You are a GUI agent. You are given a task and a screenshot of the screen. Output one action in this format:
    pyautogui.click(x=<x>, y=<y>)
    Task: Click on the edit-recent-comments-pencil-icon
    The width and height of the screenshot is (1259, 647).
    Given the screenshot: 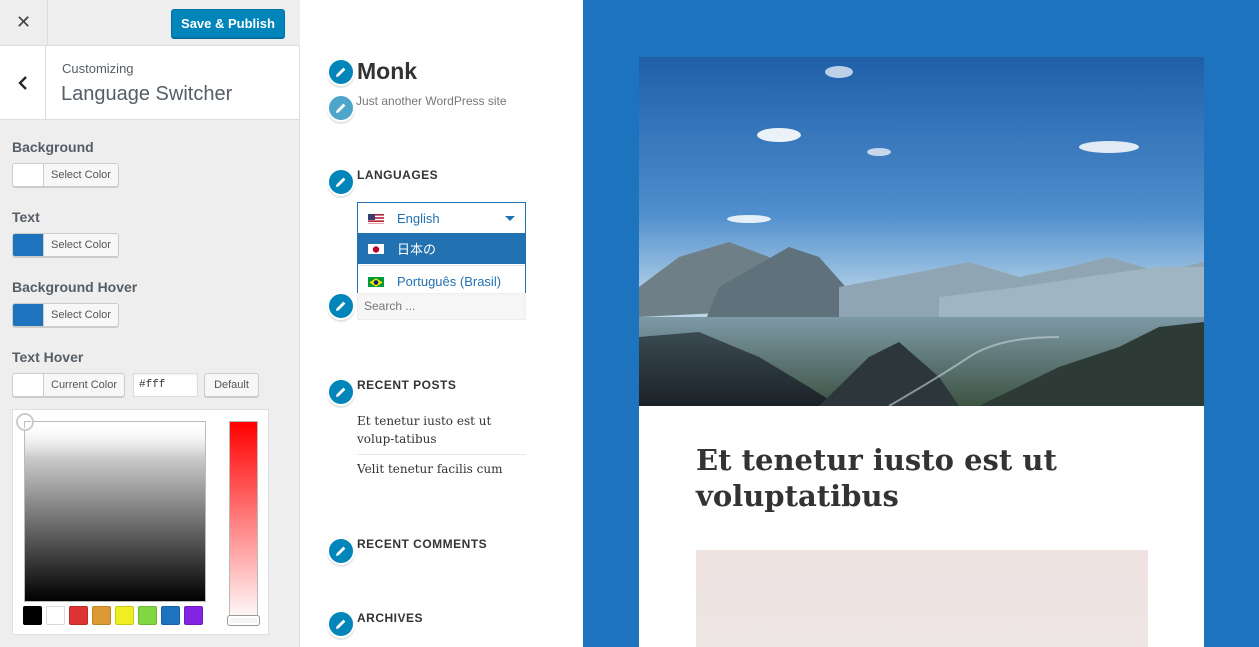 What is the action you would take?
    pyautogui.click(x=341, y=551)
    